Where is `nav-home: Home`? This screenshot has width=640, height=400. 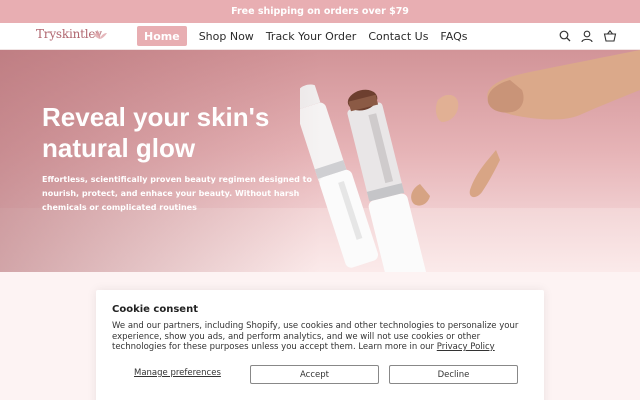
nav-home: Home is located at coordinates (162, 36).